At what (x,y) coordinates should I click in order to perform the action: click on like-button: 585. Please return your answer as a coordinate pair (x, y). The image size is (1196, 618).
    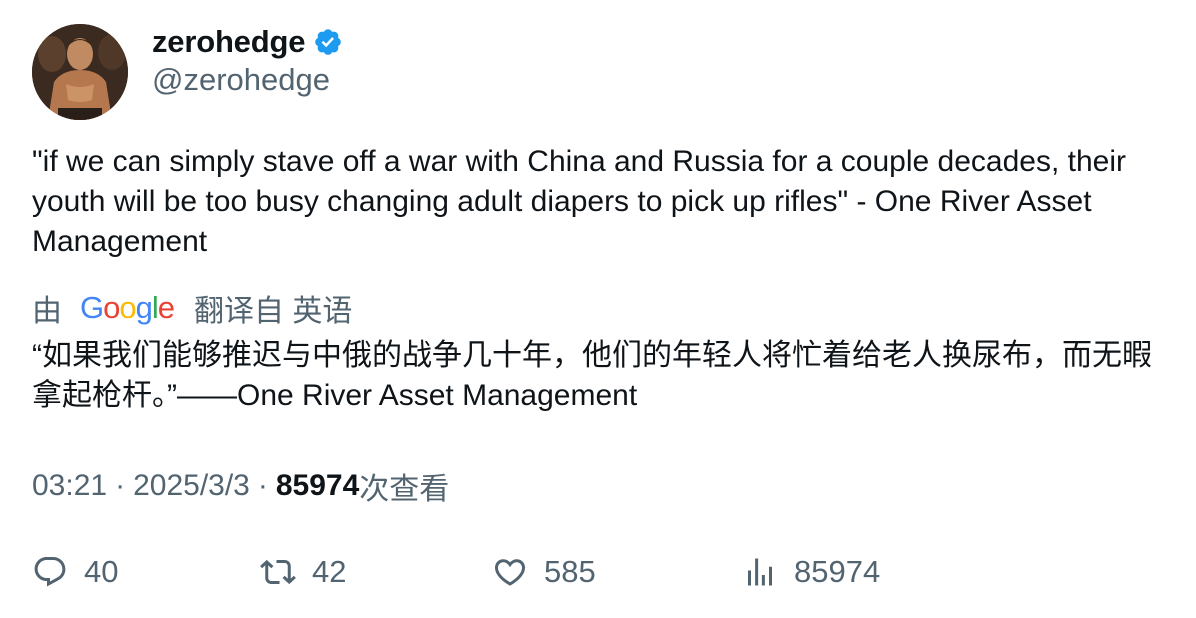
    Looking at the image, I should click on (544, 572).